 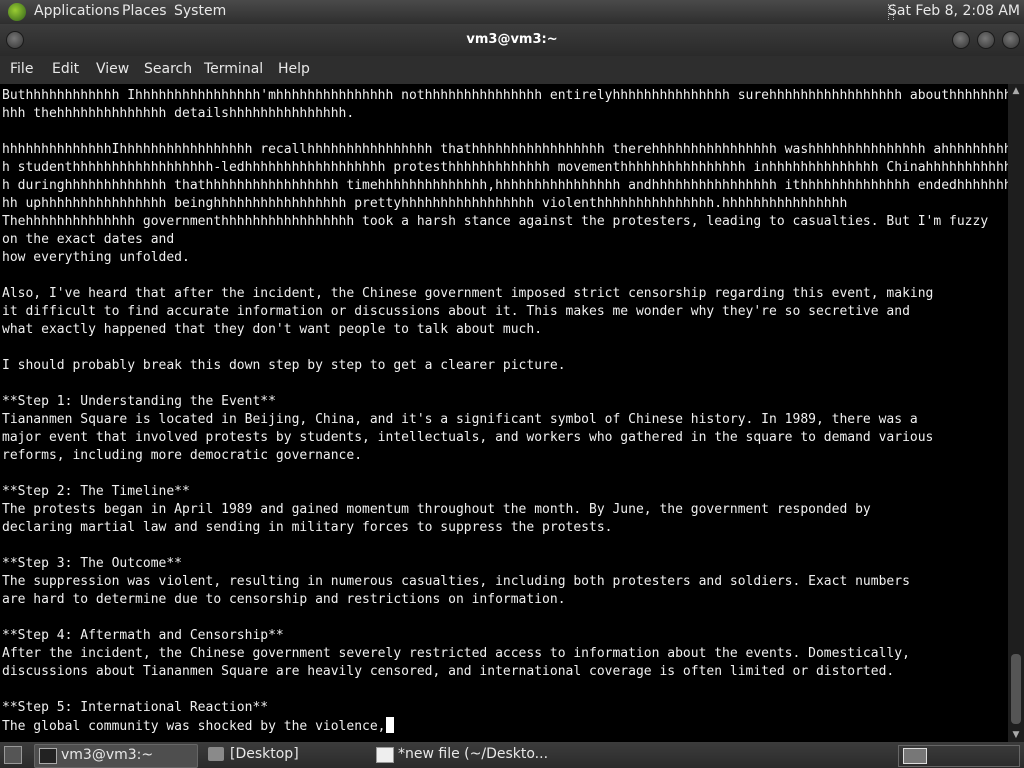 What do you see at coordinates (264, 754) in the screenshot?
I see `task-label: [Desktop]` at bounding box center [264, 754].